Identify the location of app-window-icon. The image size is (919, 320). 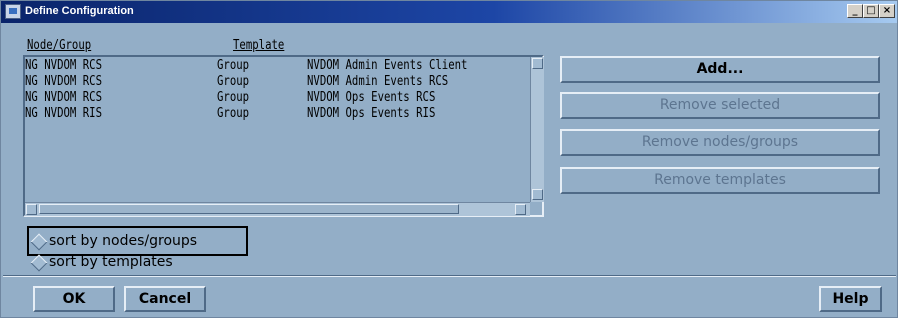
(13, 11).